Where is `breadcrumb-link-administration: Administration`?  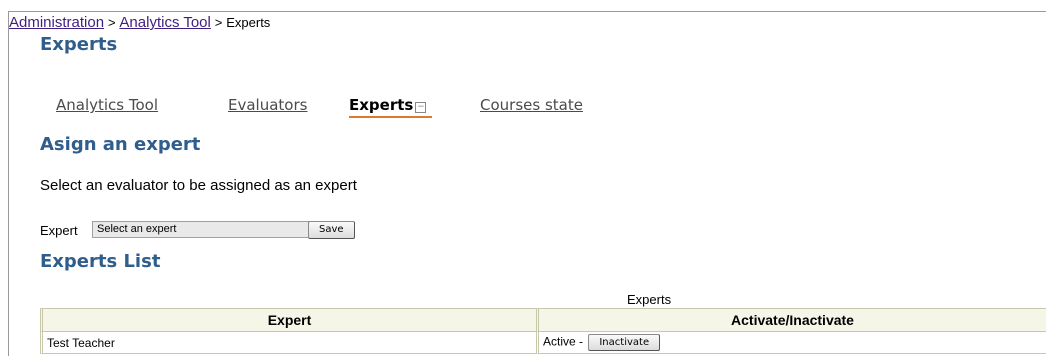 breadcrumb-link-administration: Administration is located at coordinates (56, 22).